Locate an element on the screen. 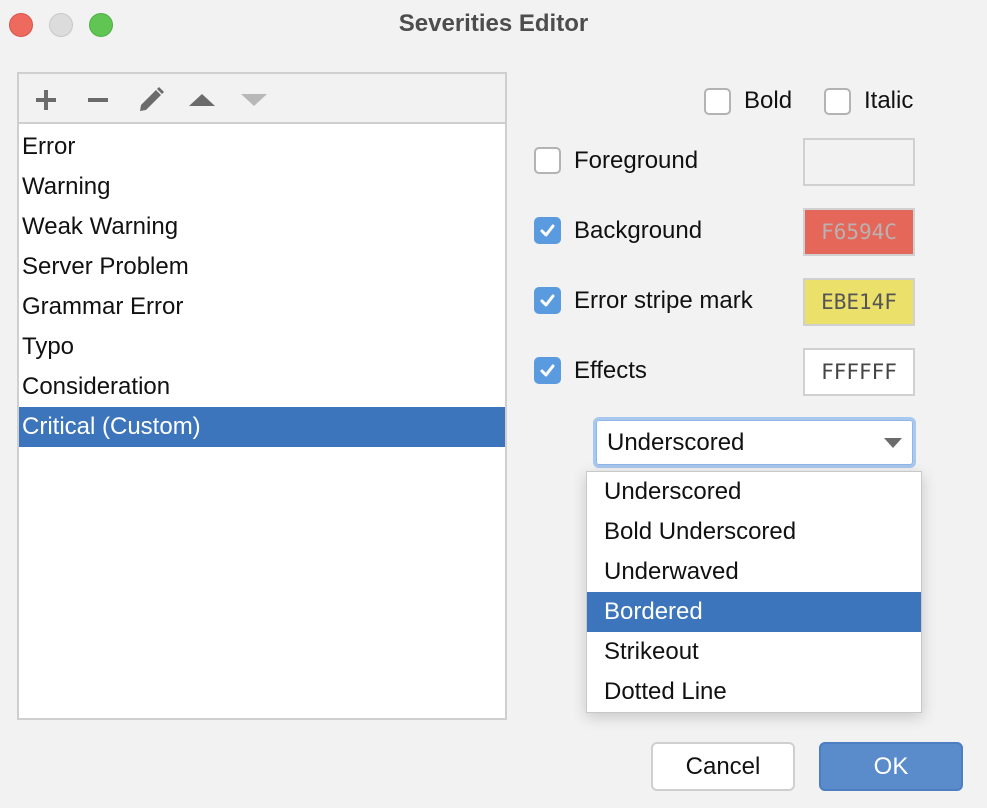 Image resolution: width=987 pixels, height=808 pixels. foreground-label: Foreground is located at coordinates (636, 160).